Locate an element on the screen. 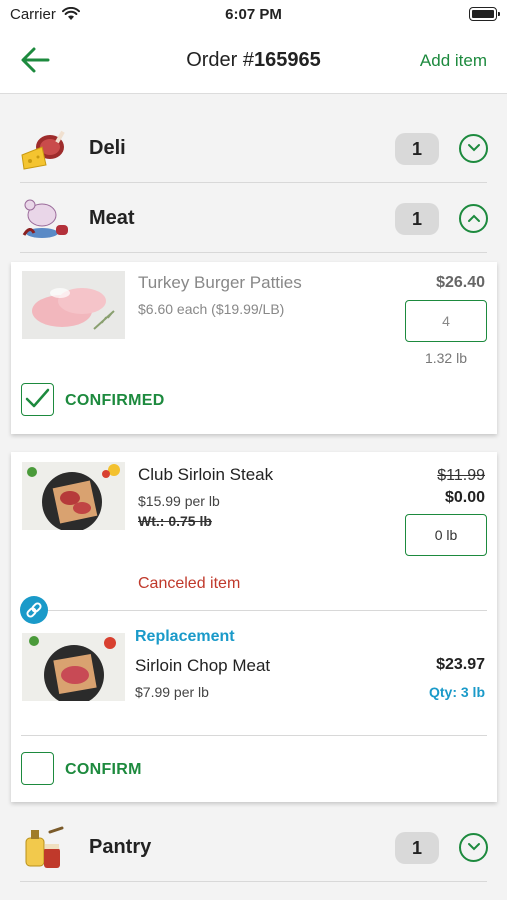 This screenshot has height=900, width=507. item-weight: 1.32 lb is located at coordinates (445, 358).